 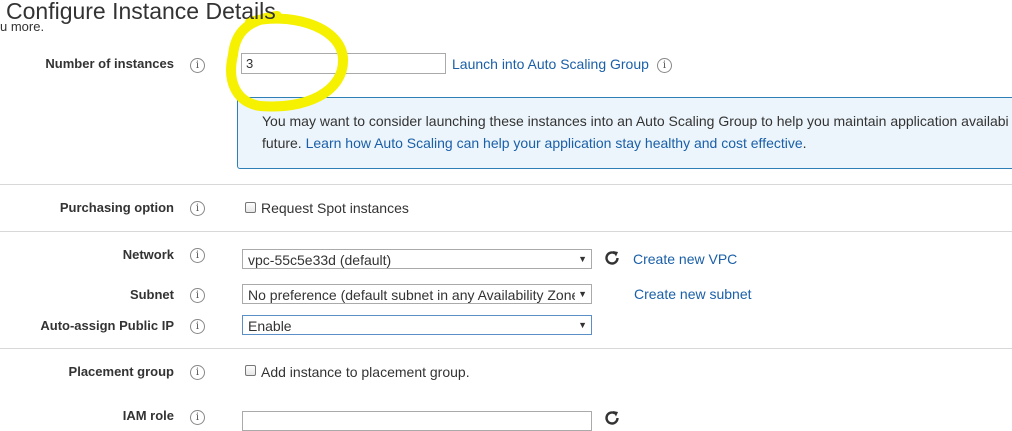 I want to click on public-ip-select: Enable ▼, so click(x=417, y=325).